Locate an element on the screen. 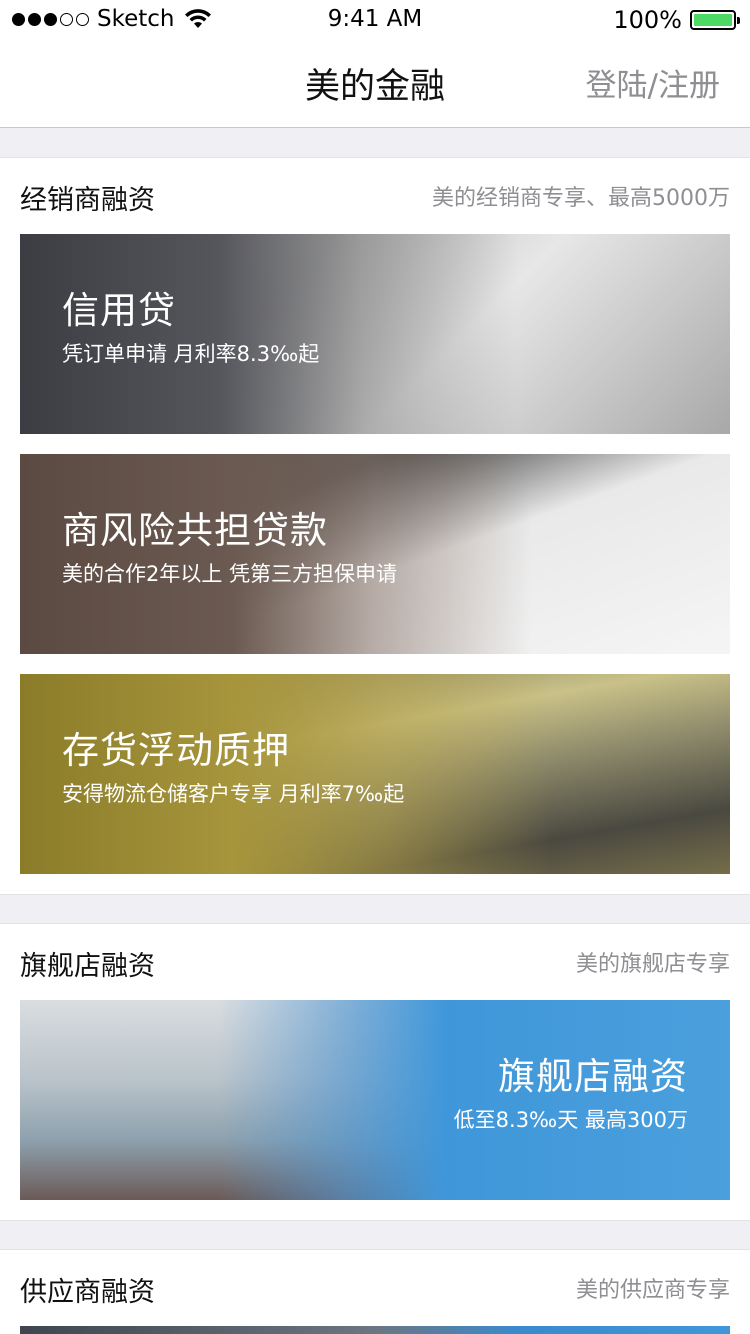 The width and height of the screenshot is (750, 1334). banner-subtitle: 安得物流仓储客户专享 月利率7‰起 is located at coordinates (233, 794).